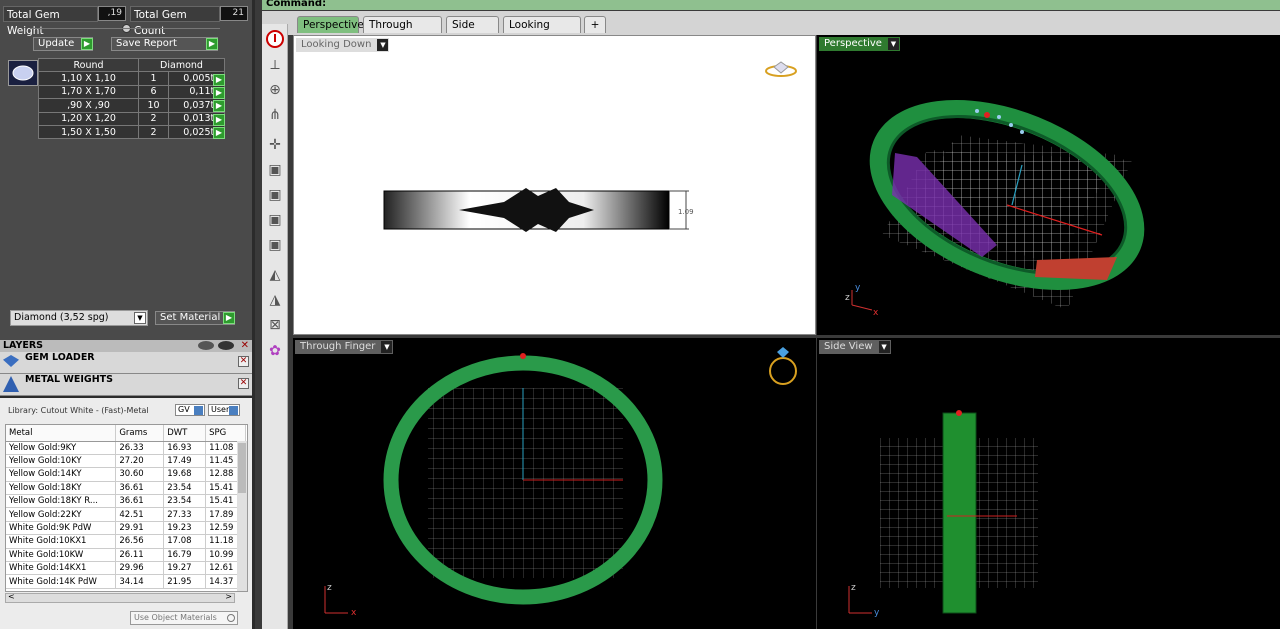 This screenshot has height=629, width=1280. Describe the element at coordinates (275, 65) in the screenshot. I see `plane-icon: ⟂` at that location.